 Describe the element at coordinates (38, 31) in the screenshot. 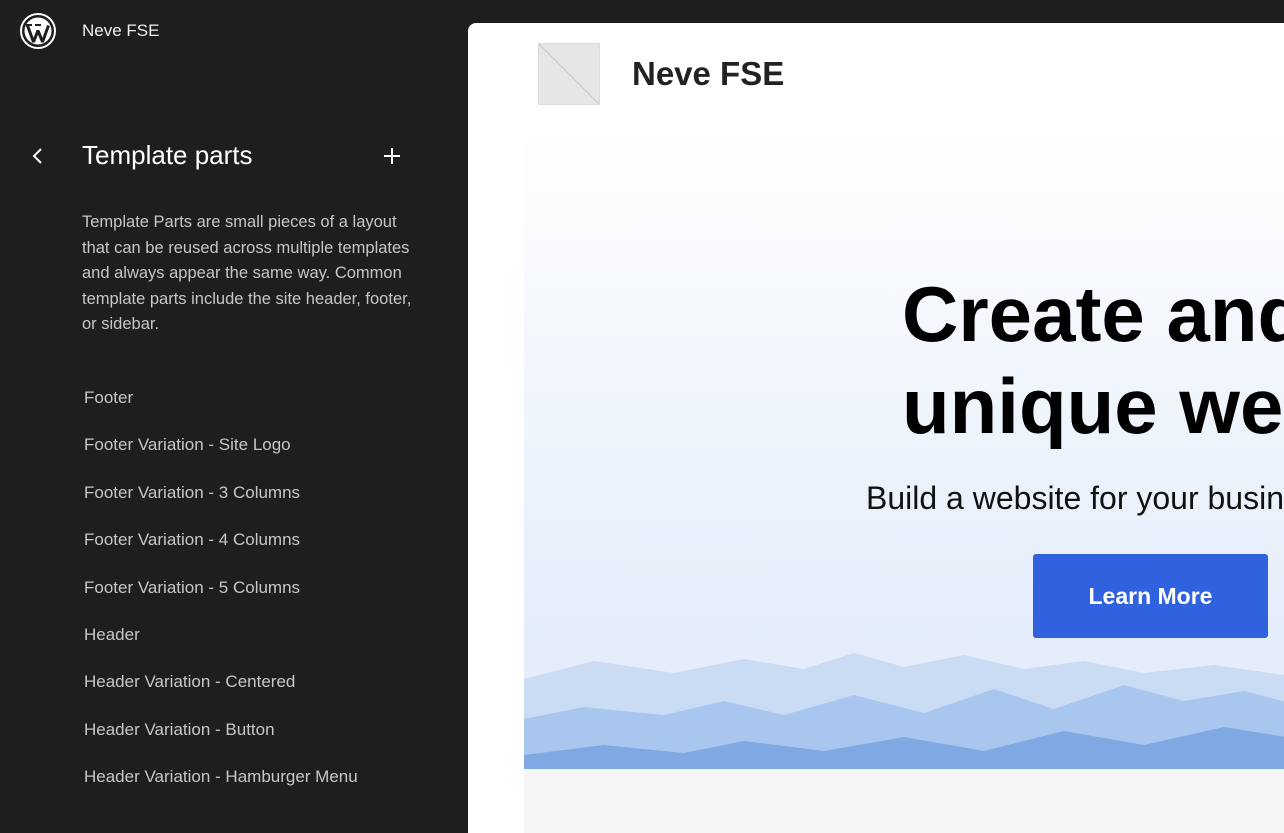

I see `wordpress-logo-icon` at that location.